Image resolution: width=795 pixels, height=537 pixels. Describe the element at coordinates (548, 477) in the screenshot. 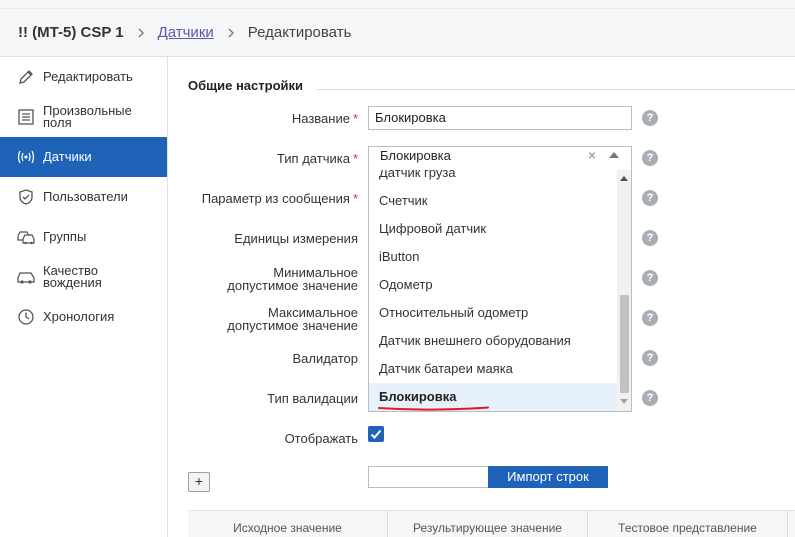

I see `import-rows-button: Импорт строк` at that location.